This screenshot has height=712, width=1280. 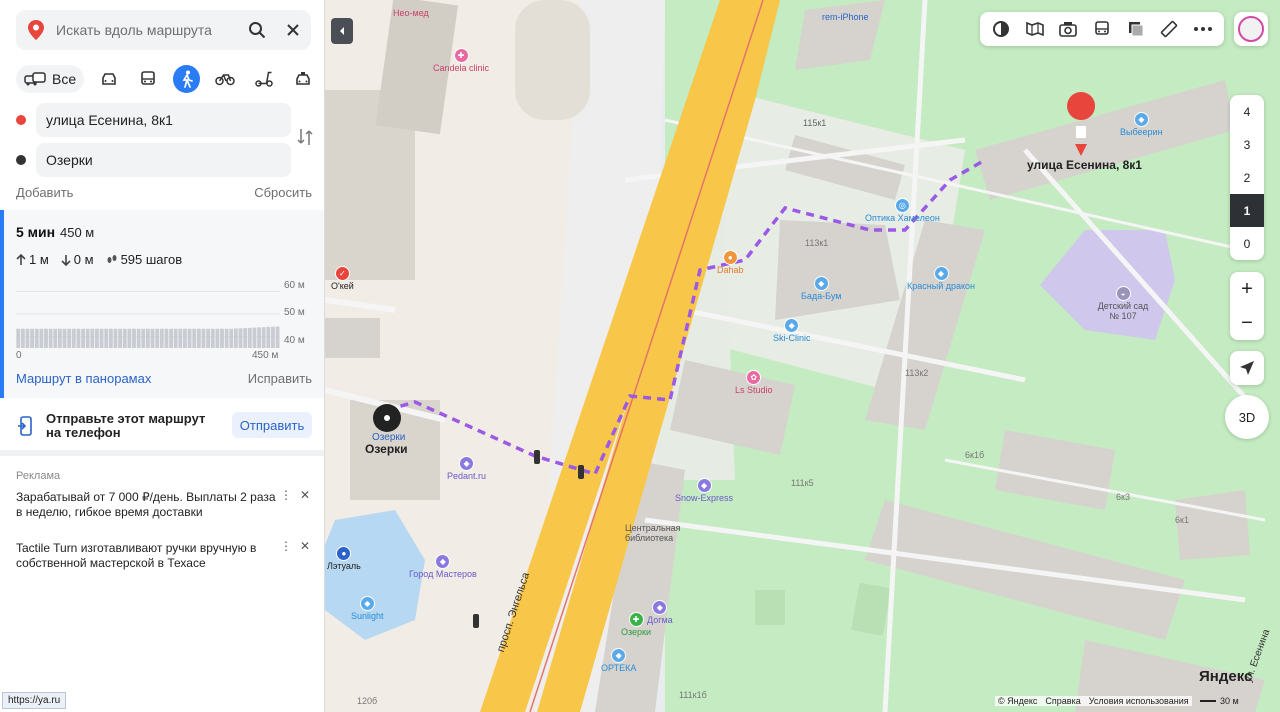 What do you see at coordinates (1247, 417) in the screenshot?
I see `3d-toggle-button: 3D` at bounding box center [1247, 417].